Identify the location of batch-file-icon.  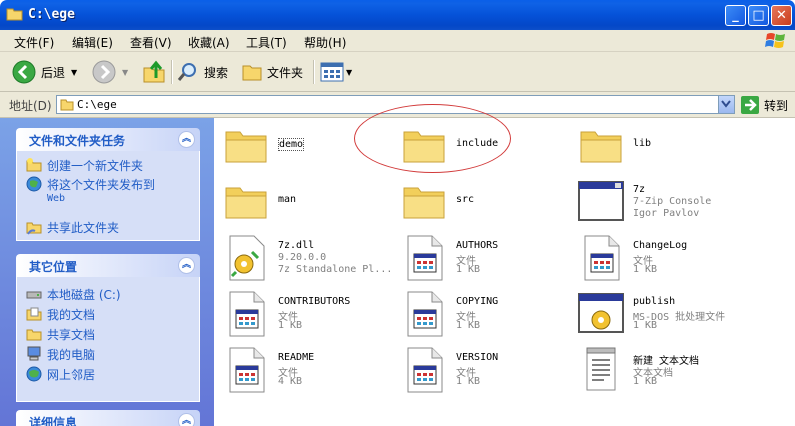
(601, 313).